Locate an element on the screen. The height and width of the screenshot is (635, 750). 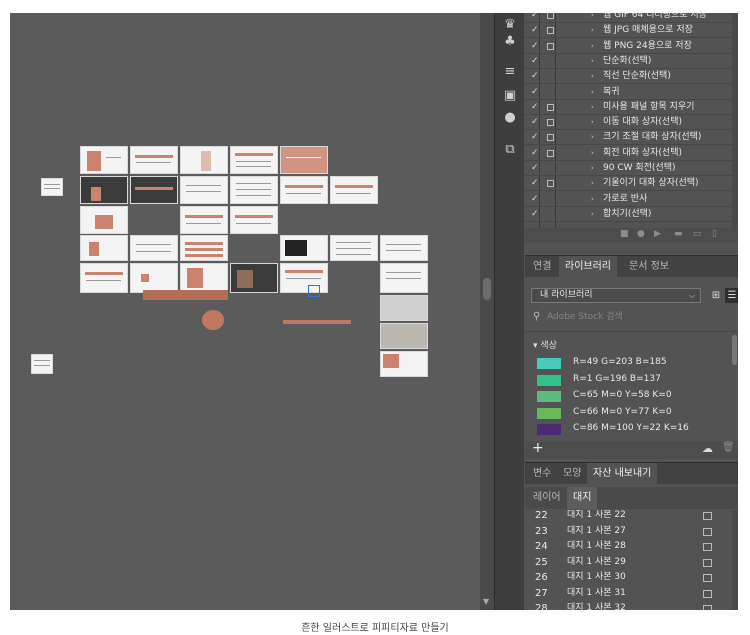
tab-symbols: 모양 is located at coordinates (572, 474).